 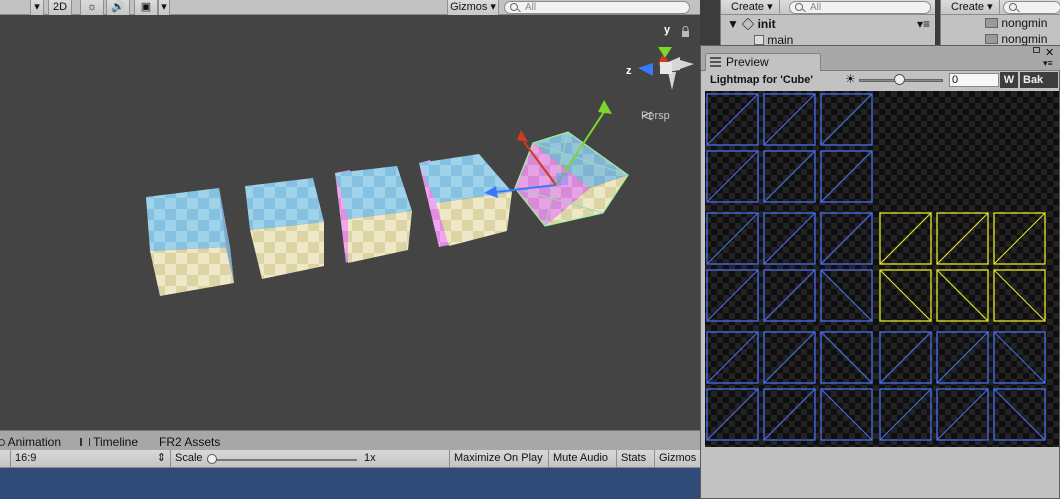 I want to click on hierarchy-create-button: Create ▾, so click(x=752, y=7).